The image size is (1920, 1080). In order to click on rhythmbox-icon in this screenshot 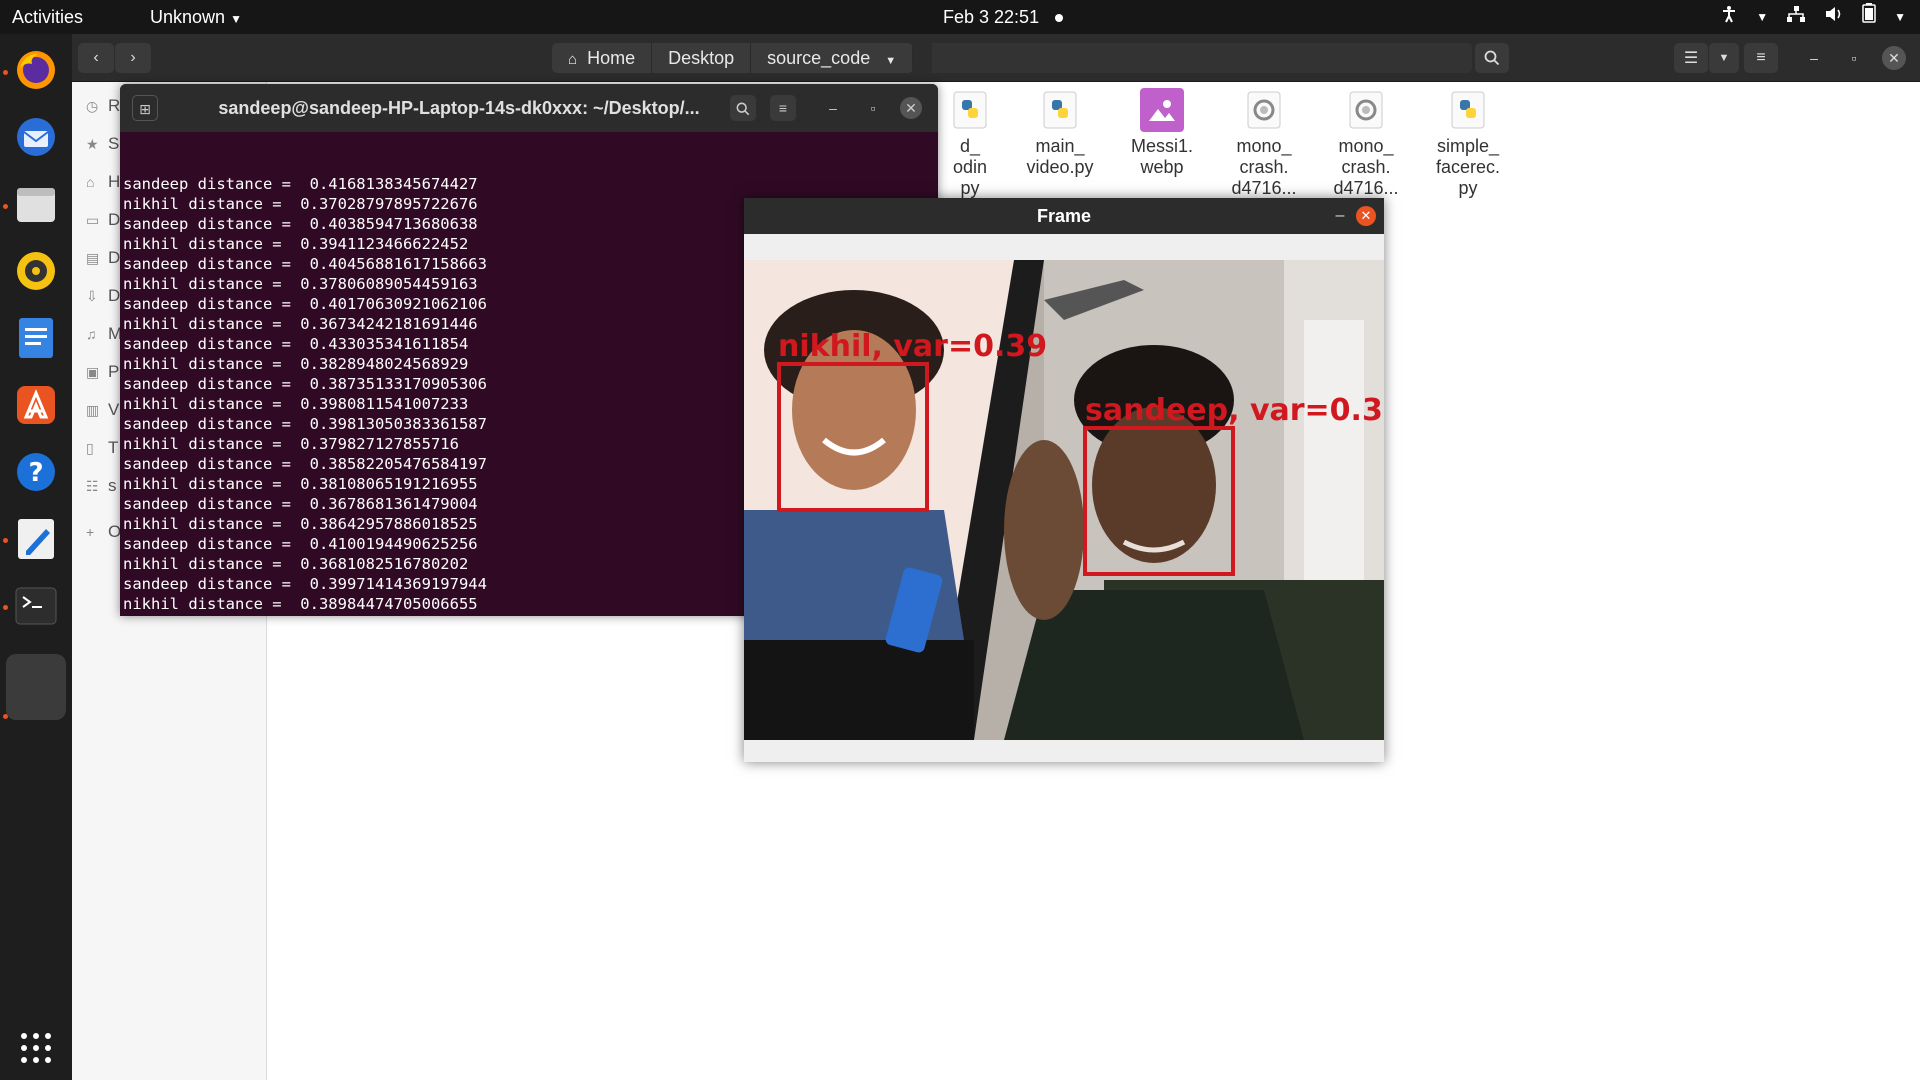, I will do `click(36, 271)`.